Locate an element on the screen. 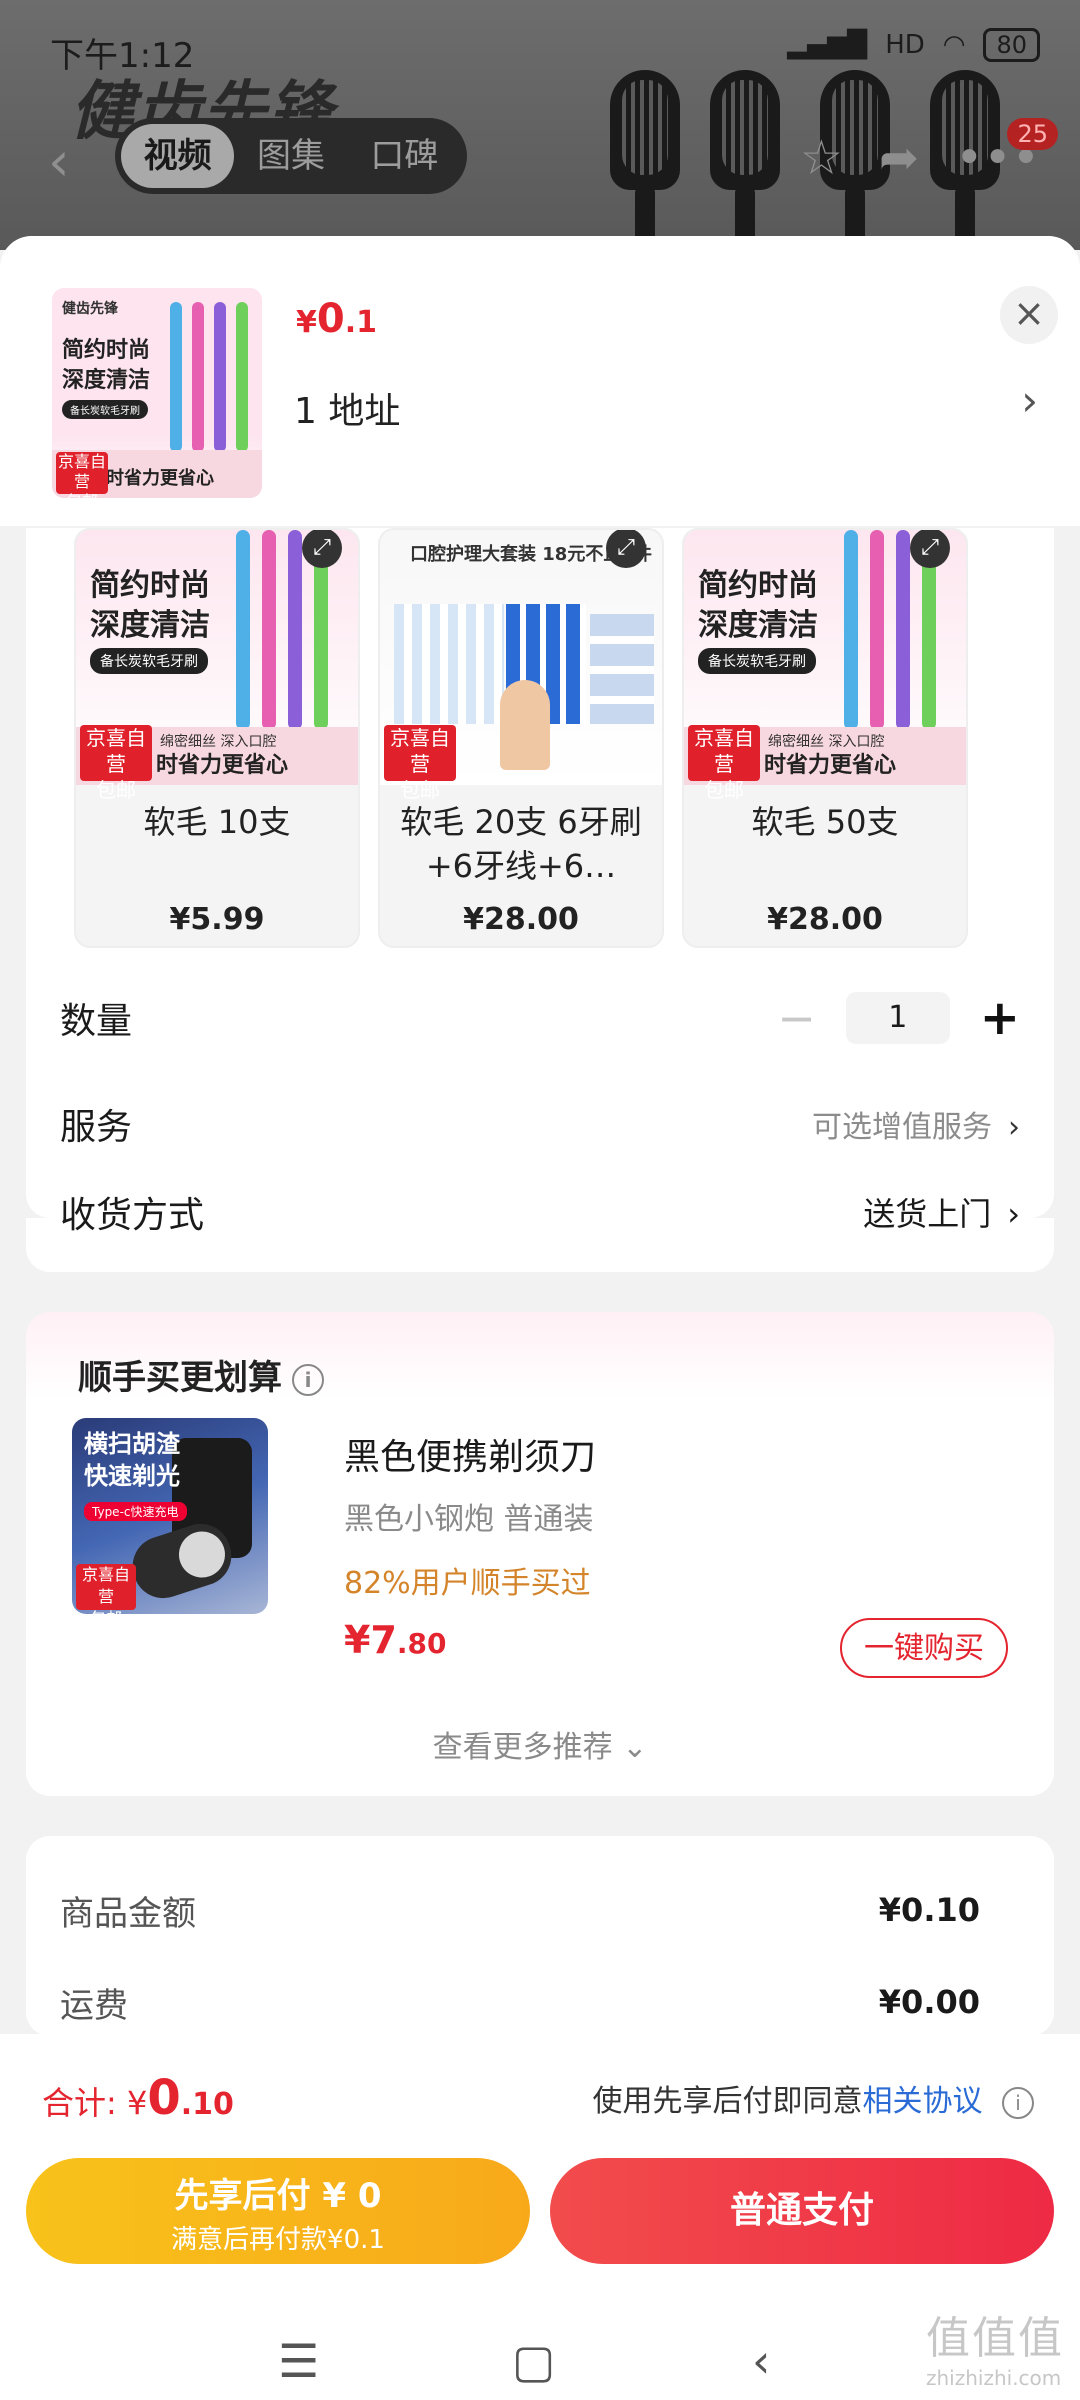 The height and width of the screenshot is (2400, 1080). back-nav-icon: ‹ is located at coordinates (761, 2361).